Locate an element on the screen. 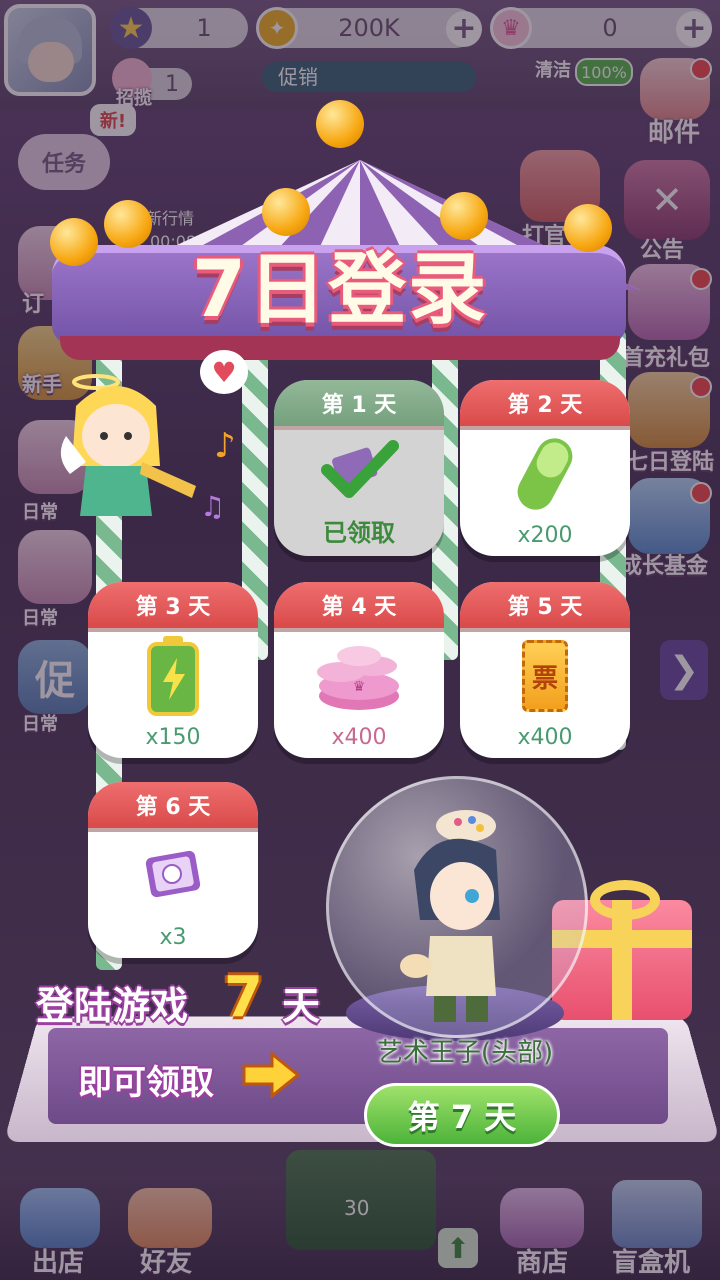 Image resolution: width=720 pixels, height=1280 pixels. dialog-title: 7日登录 is located at coordinates (340, 290).